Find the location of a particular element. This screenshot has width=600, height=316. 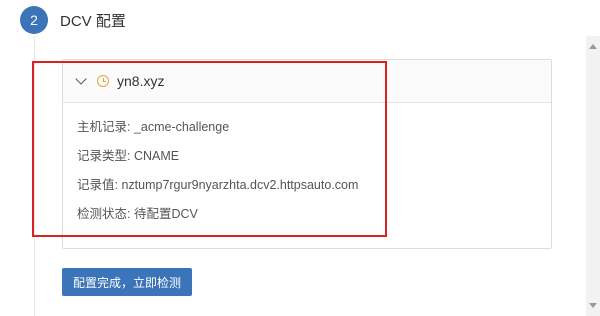

record-value: 待配置DCV is located at coordinates (165, 214).